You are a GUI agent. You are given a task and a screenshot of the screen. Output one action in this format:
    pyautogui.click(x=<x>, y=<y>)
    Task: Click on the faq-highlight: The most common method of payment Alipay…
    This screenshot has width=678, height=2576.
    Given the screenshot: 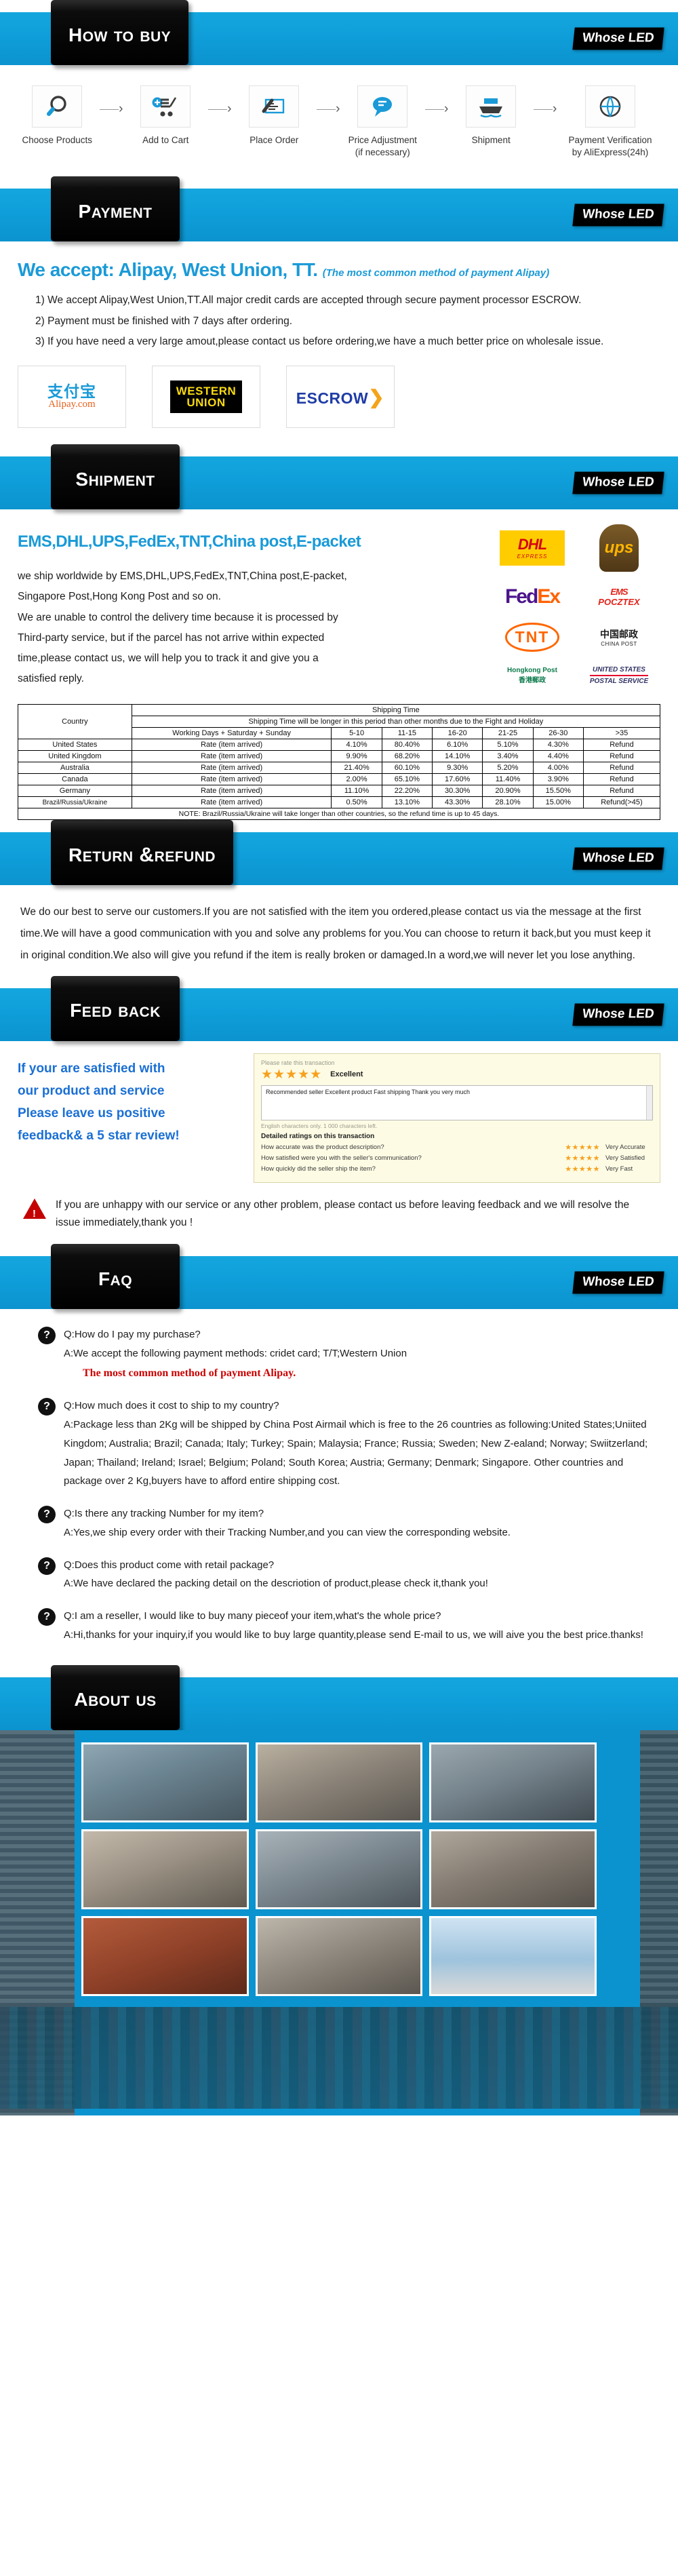 What is the action you would take?
    pyautogui.click(x=189, y=1373)
    